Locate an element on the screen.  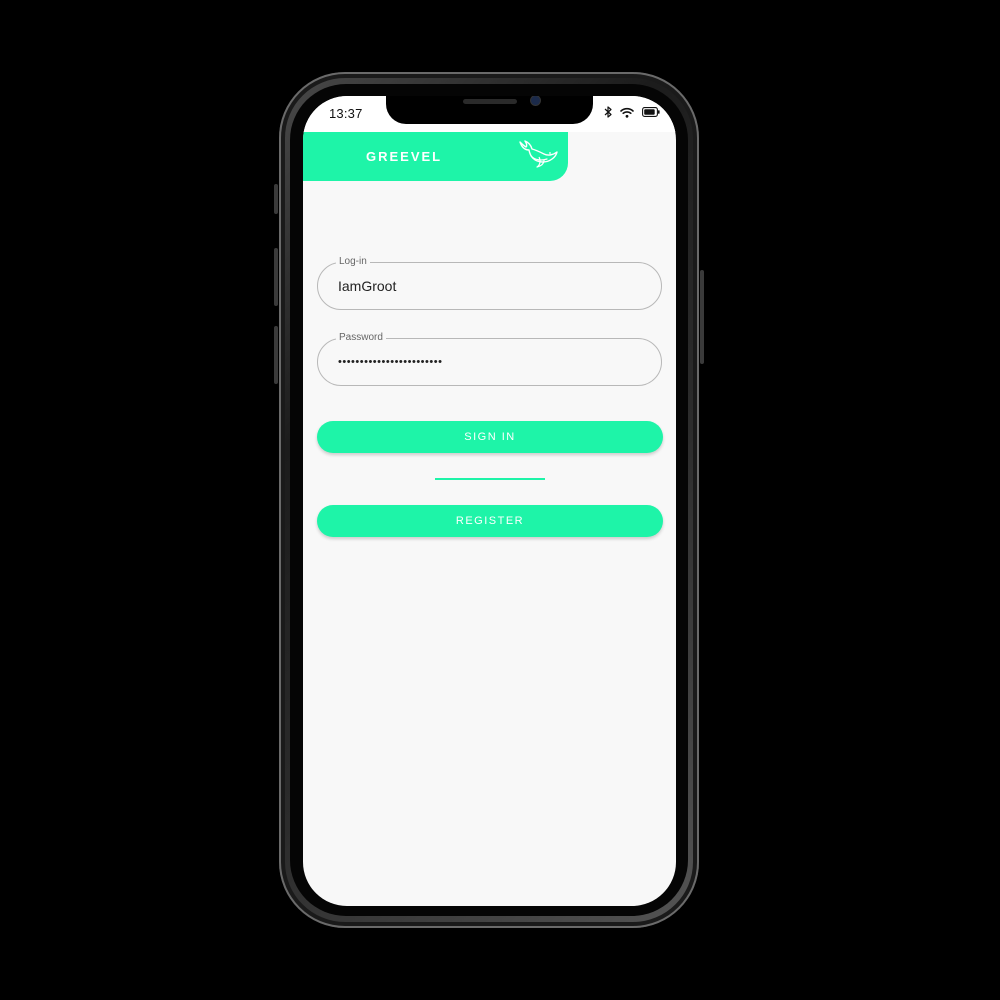
login-input is located at coordinates (488, 286).